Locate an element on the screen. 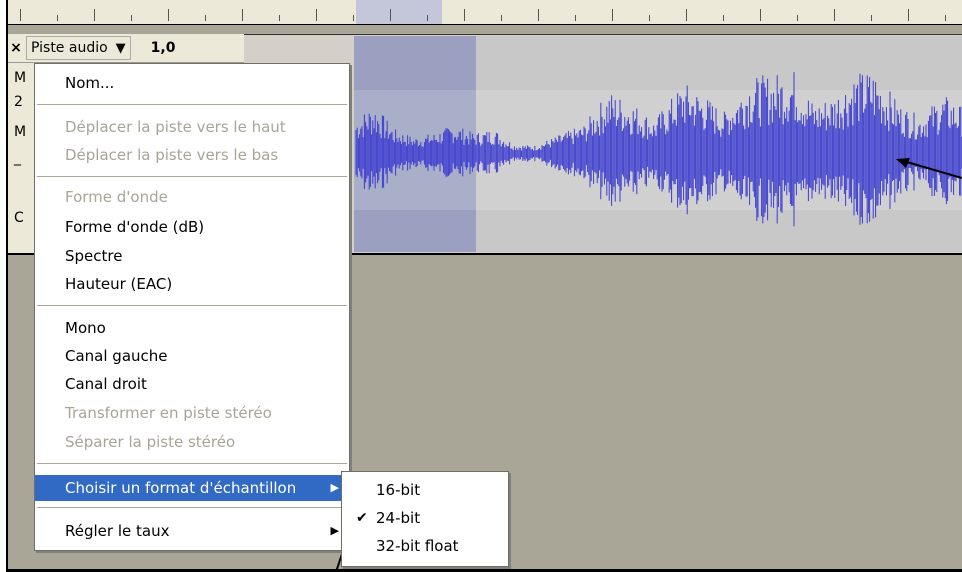  format-16-bit: 16-bit is located at coordinates (425, 490).